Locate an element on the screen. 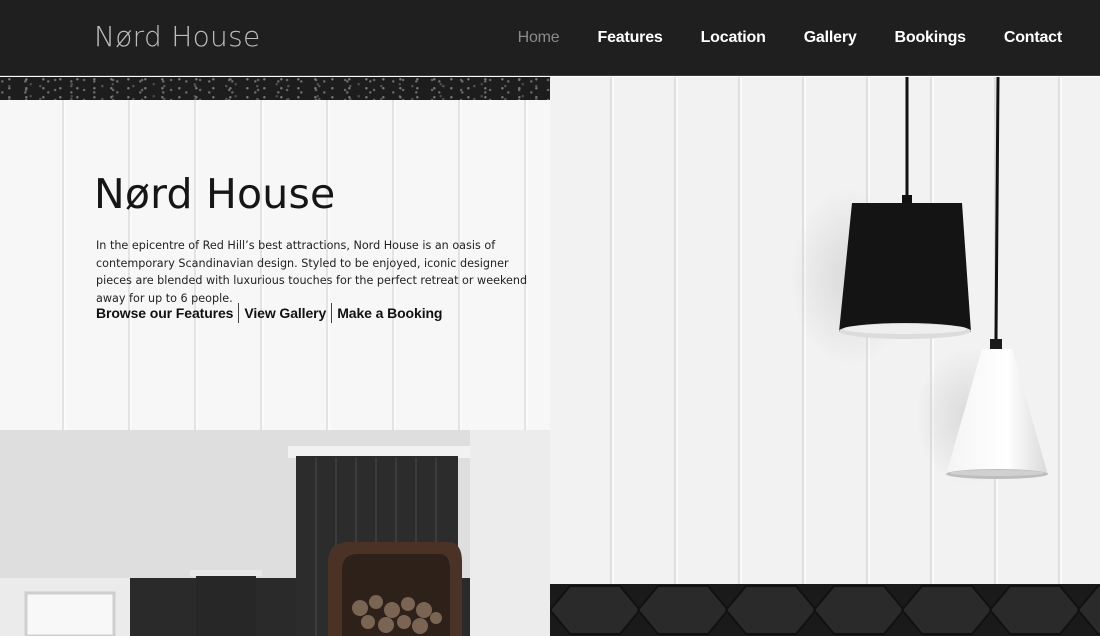 The height and width of the screenshot is (636, 1100). nav-link-contact: Contact is located at coordinates (1033, 38).